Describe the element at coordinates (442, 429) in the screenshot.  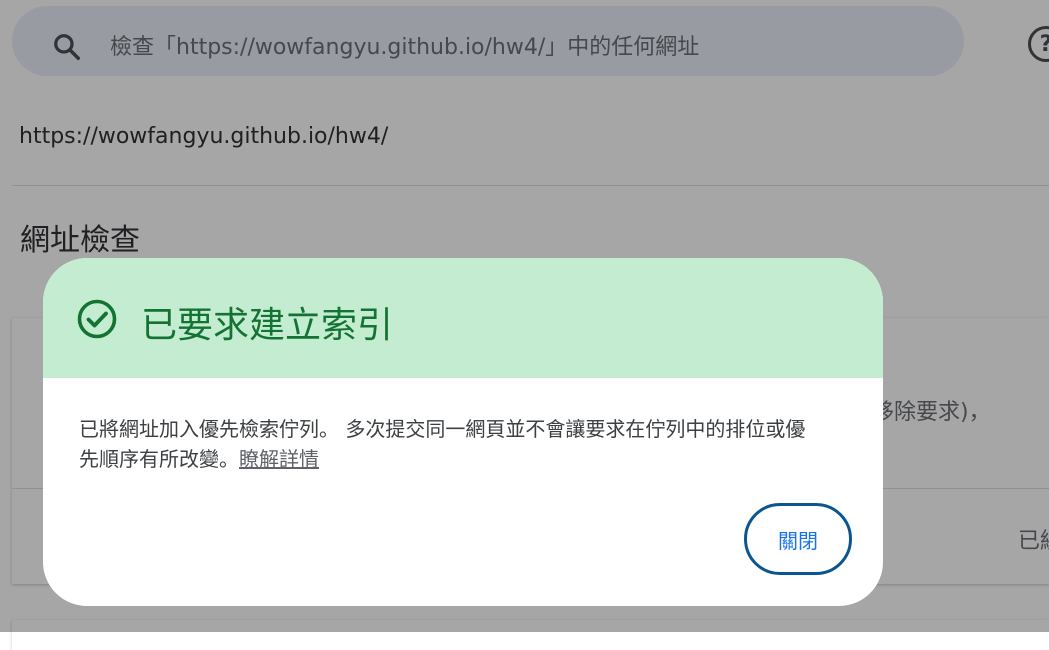
I see `dialog-body-line-1: 已將網址加入優先檢索佇列。 多次提交同一網頁並不會讓要求在佇列中的排位或優` at that location.